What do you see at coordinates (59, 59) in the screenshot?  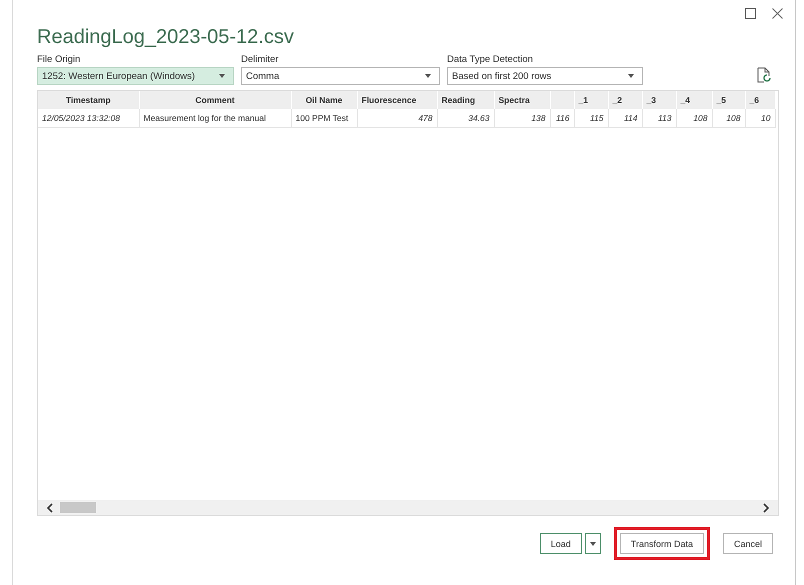 I see `option-label: File Origin` at bounding box center [59, 59].